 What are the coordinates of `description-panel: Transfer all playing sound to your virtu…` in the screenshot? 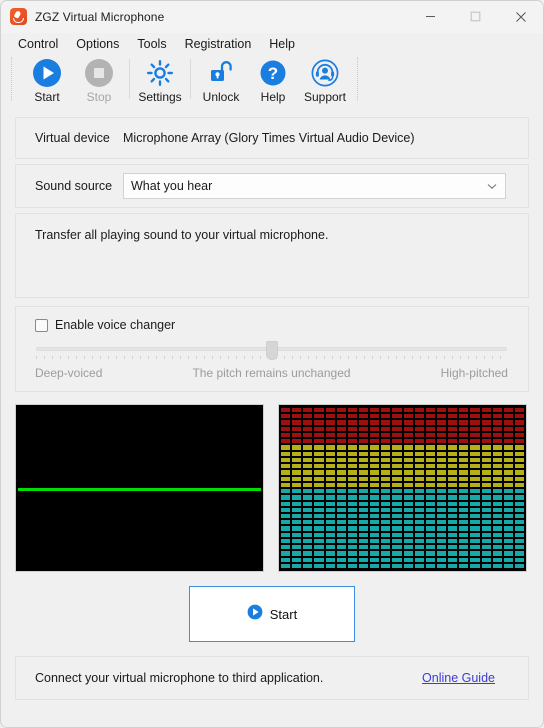 It's located at (272, 255).